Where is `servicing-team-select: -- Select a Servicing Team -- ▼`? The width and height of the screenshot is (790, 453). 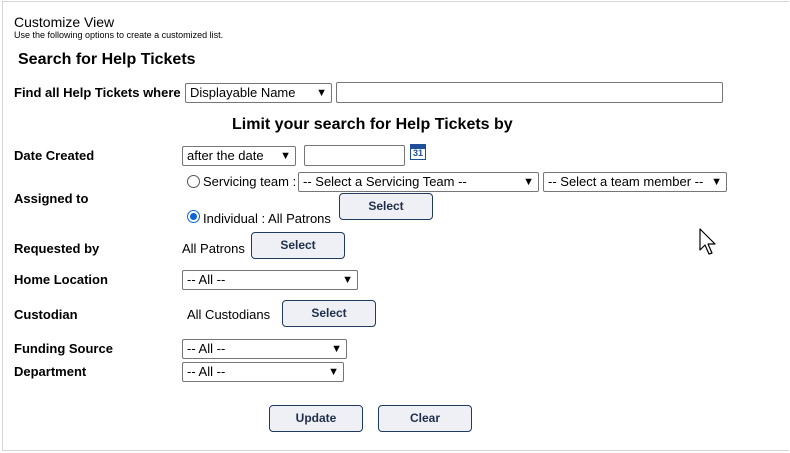
servicing-team-select: -- Select a Servicing Team -- ▼ is located at coordinates (418, 182).